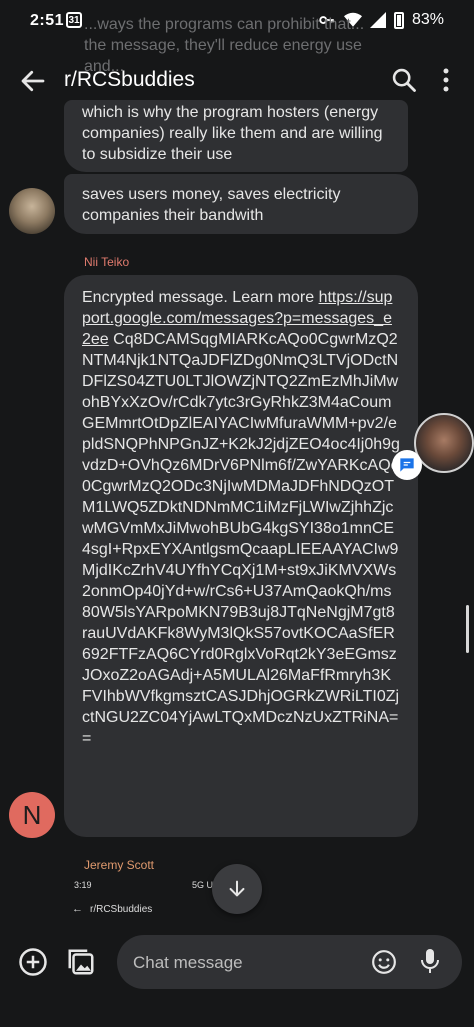 The width and height of the screenshot is (474, 1027). Describe the element at coordinates (77, 909) in the screenshot. I see `preview-back-icon: ←` at that location.